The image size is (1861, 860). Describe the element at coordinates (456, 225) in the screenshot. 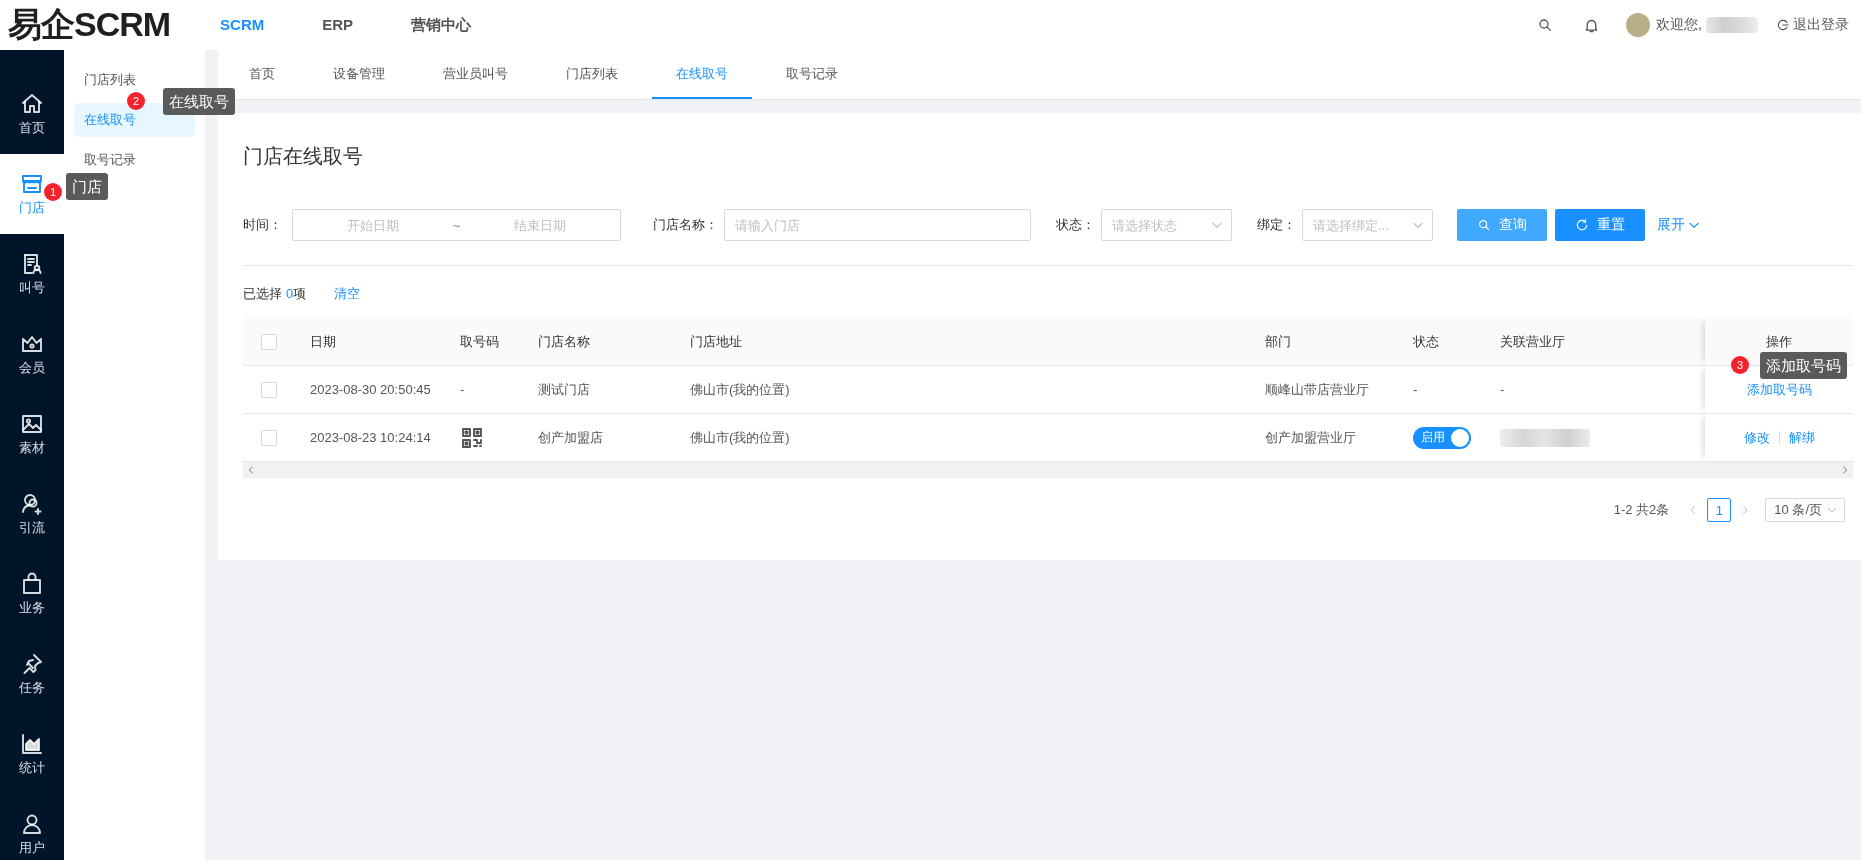

I see `date-range-field: 开始日期 ~ 结束日期` at that location.